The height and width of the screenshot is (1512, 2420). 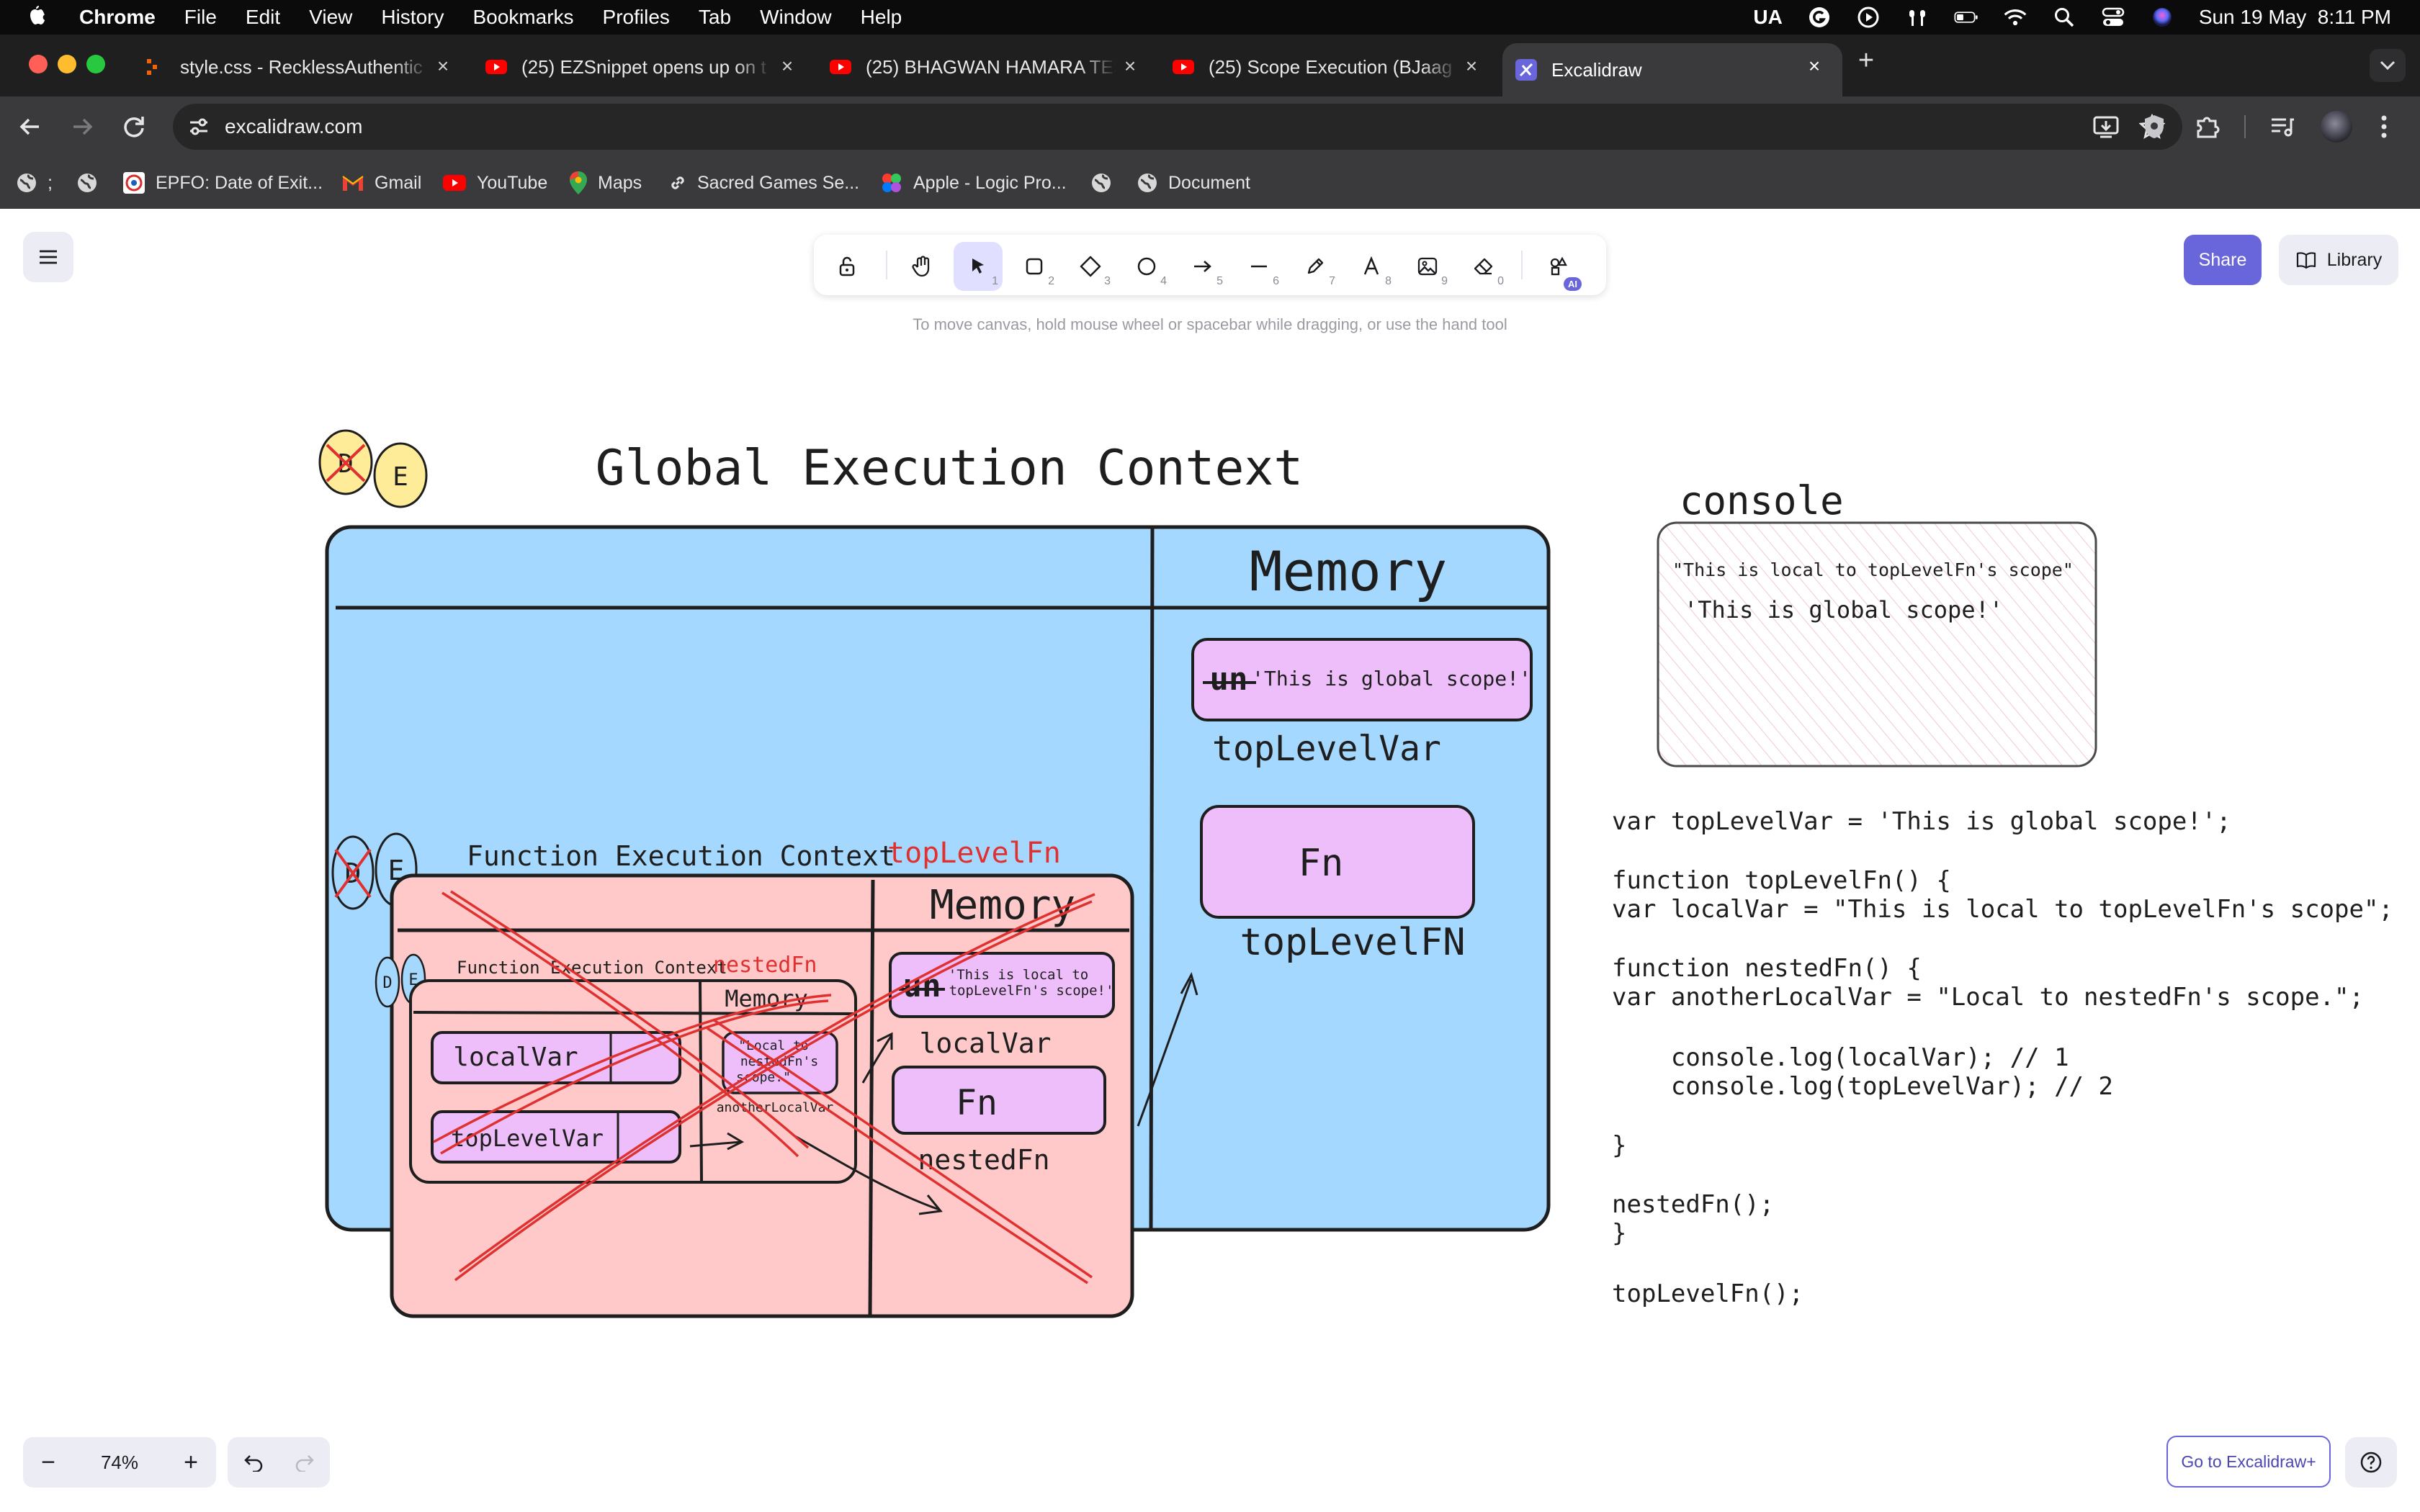 I want to click on minimize-window-button, so click(x=67, y=64).